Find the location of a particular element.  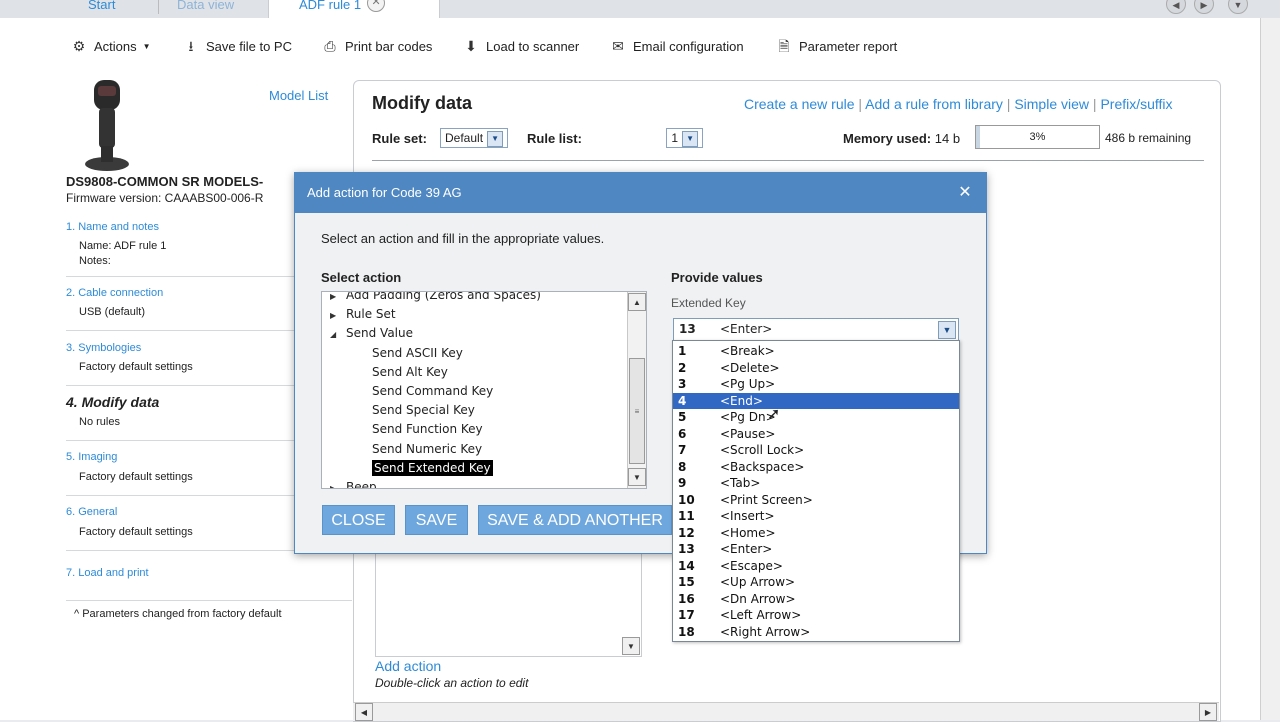

tab-adf-rule-label: ADF rule 1 is located at coordinates (330, 6).